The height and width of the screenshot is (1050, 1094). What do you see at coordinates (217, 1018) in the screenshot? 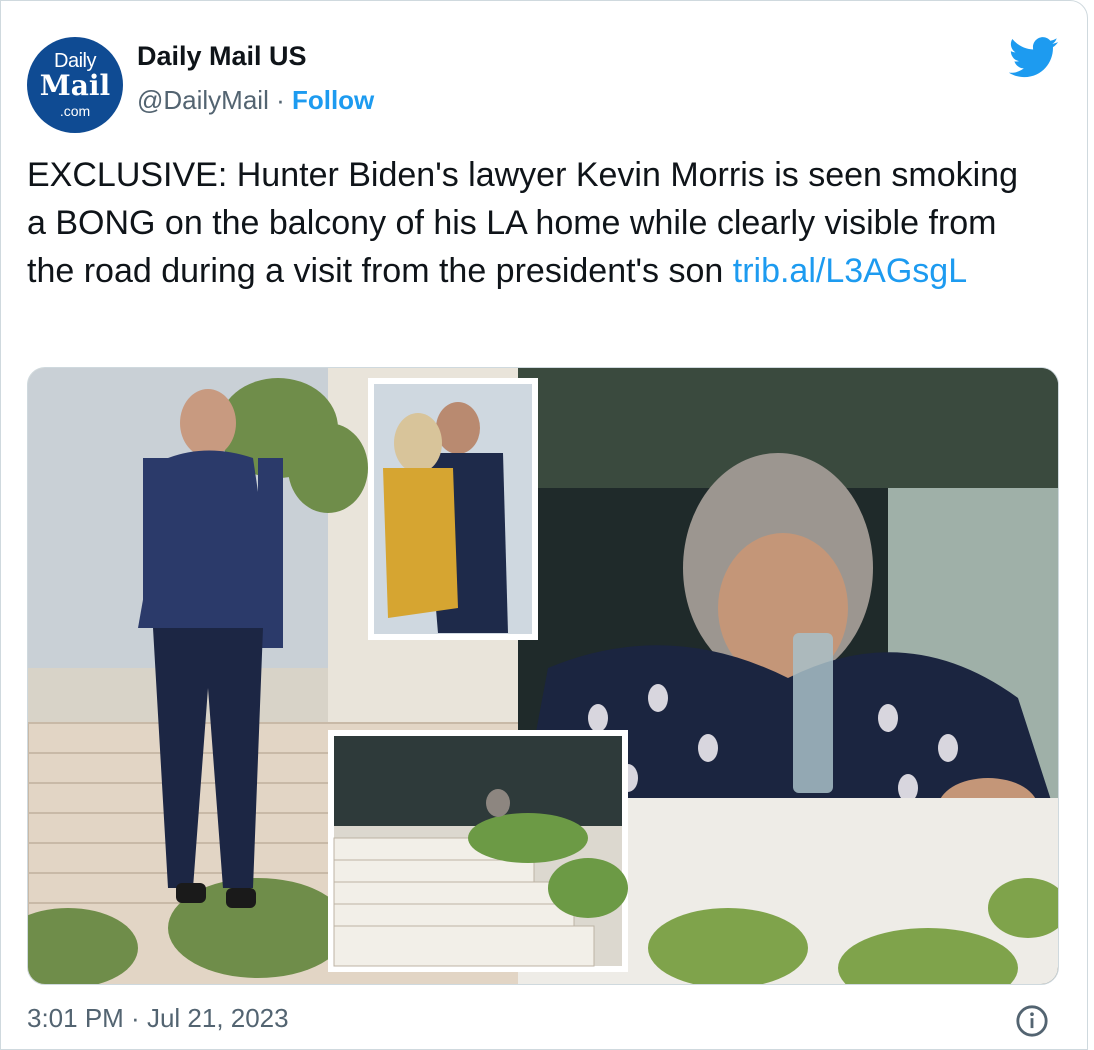
I see `tweet-date: Jul 21, 2023` at bounding box center [217, 1018].